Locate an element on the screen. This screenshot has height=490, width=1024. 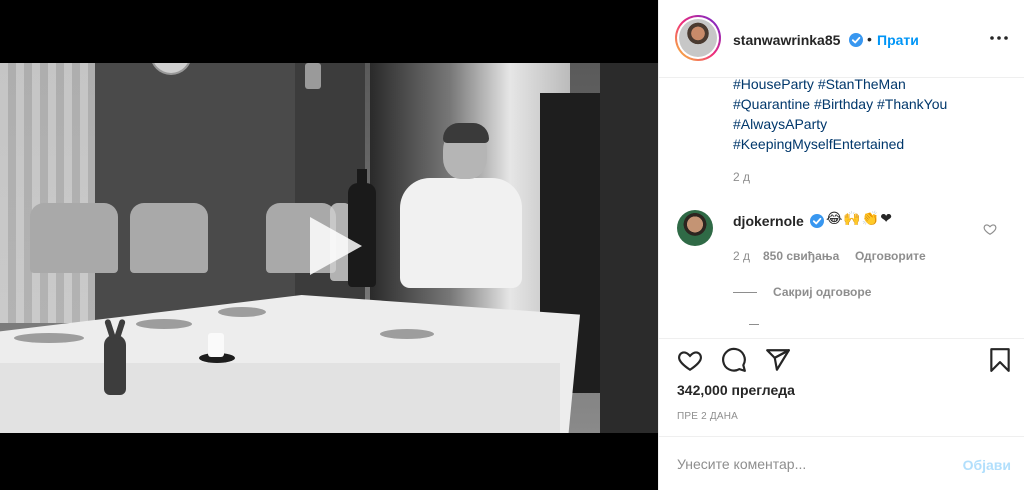
candle is located at coordinates (216, 345).